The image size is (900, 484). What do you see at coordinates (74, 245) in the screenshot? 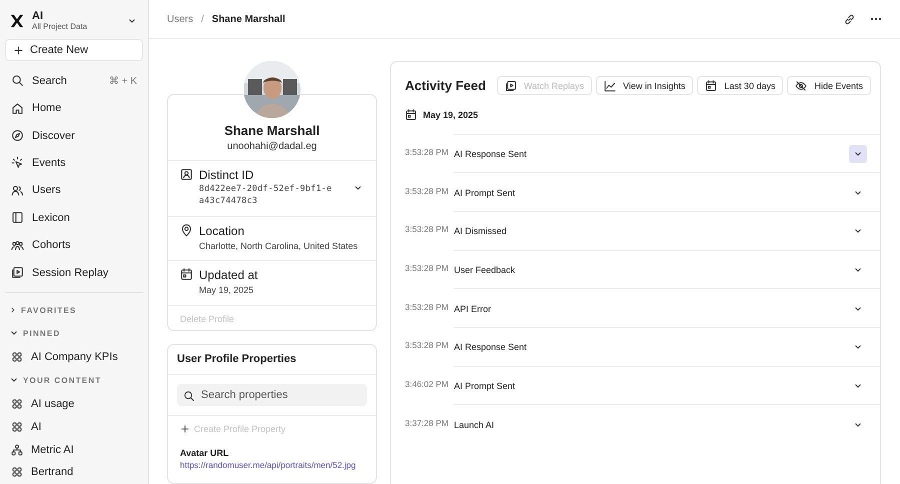
I see `nav-item: Cohorts` at bounding box center [74, 245].